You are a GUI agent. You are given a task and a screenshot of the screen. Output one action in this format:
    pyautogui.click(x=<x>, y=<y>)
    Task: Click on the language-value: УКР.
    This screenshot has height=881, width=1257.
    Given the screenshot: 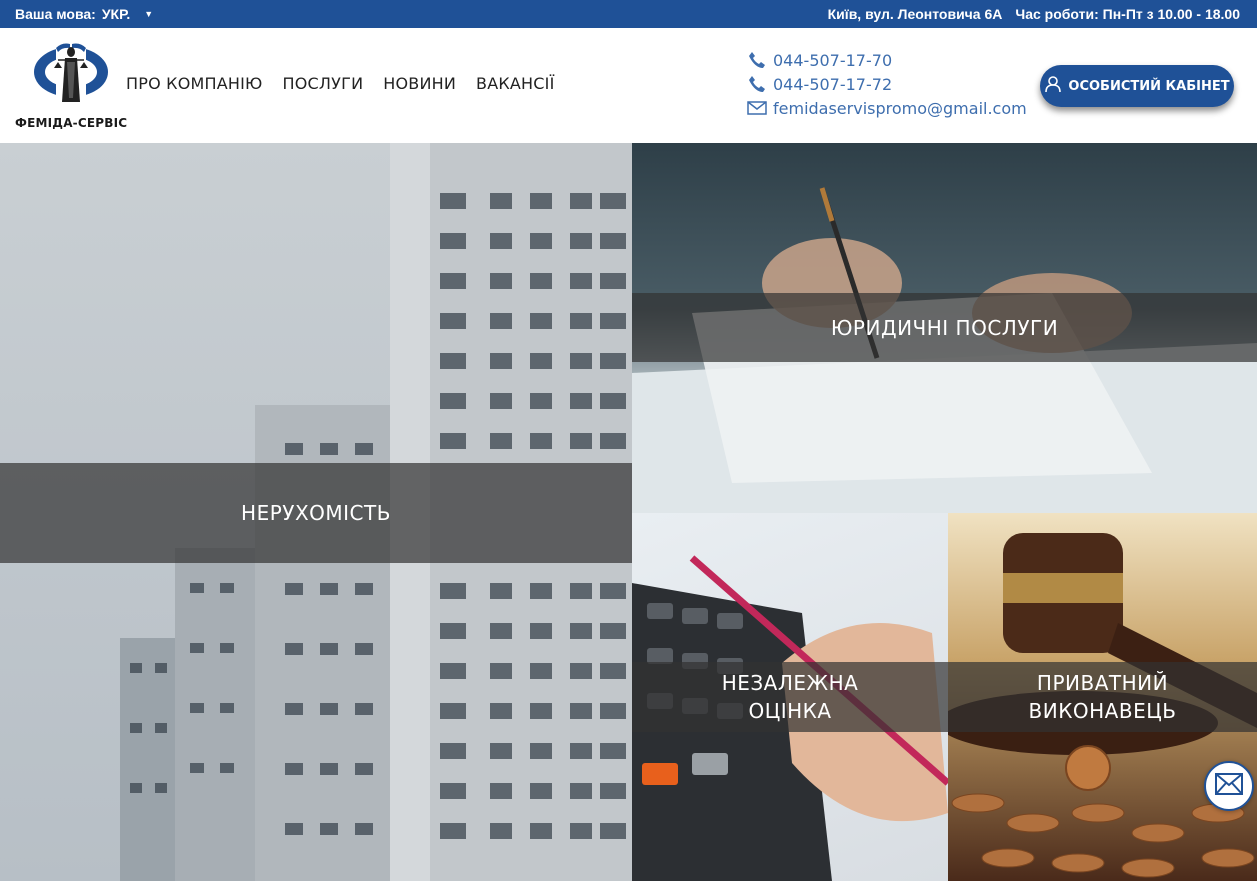 What is the action you would take?
    pyautogui.click(x=116, y=14)
    